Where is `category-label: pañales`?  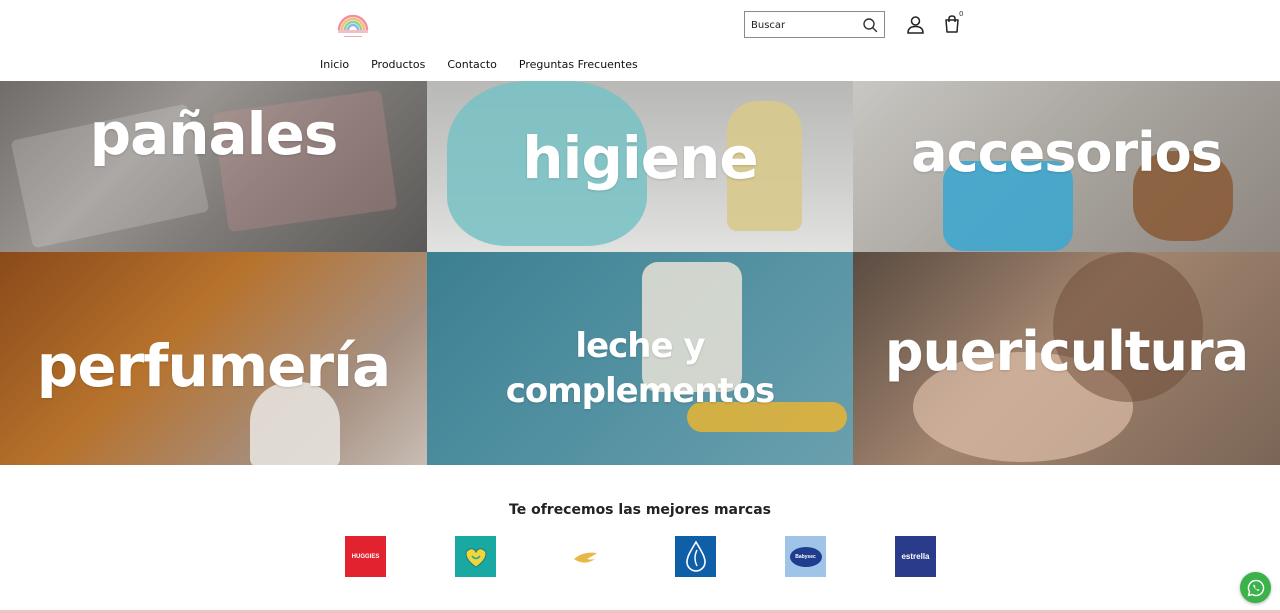 category-label: pañales is located at coordinates (214, 133).